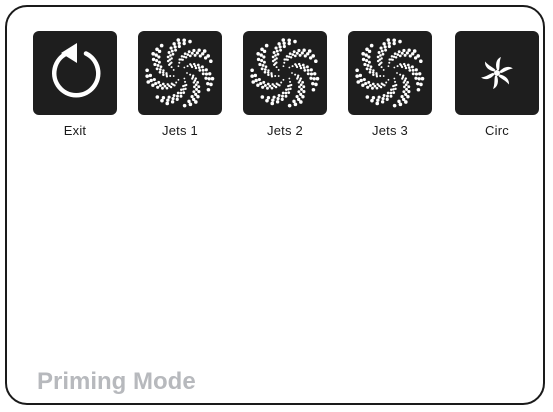 Image resolution: width=553 pixels, height=412 pixels. What do you see at coordinates (116, 381) in the screenshot?
I see `mode-status-text: Priming Mode` at bounding box center [116, 381].